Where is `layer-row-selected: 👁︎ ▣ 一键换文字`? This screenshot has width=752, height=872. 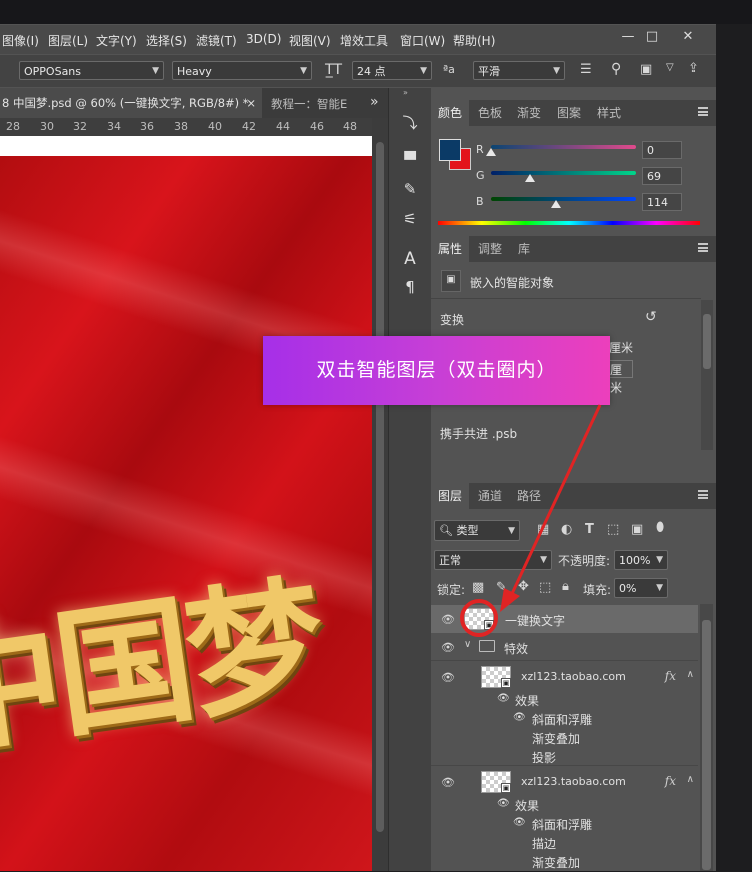
layer-row-selected: 👁︎ ▣ 一键换文字 is located at coordinates (564, 619).